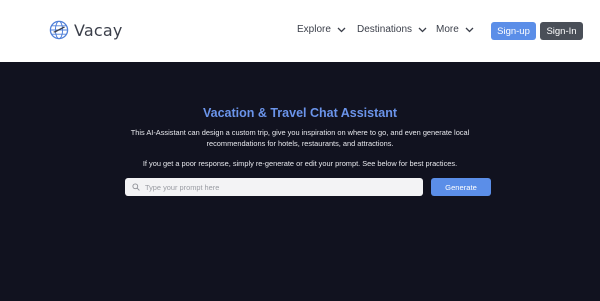  I want to click on nav-explore-label: Explore, so click(314, 29).